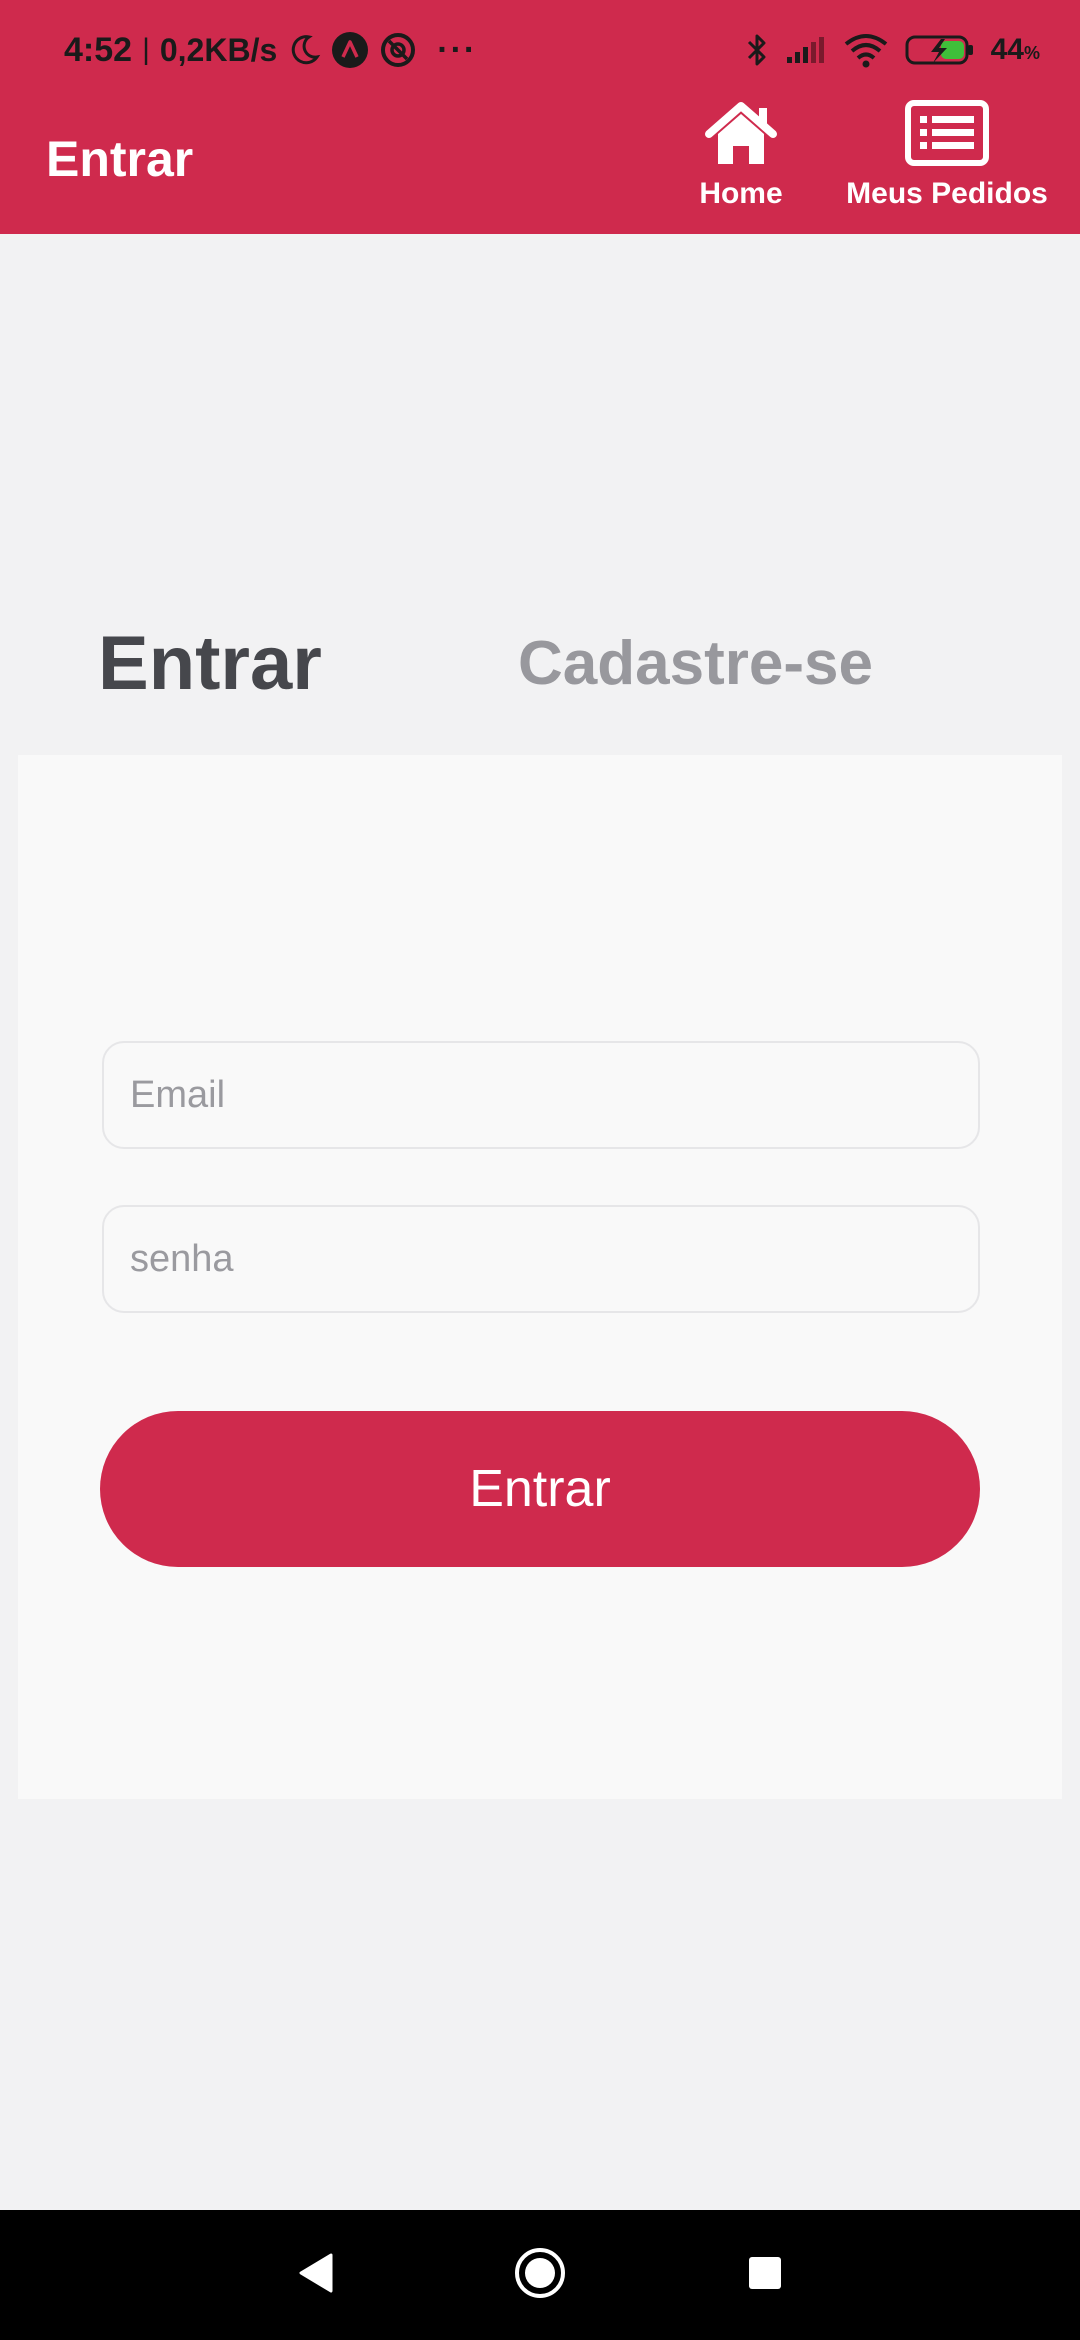 The image size is (1080, 2340). What do you see at coordinates (540, 50) in the screenshot?
I see `status-bar: 4:52 | 0,2KB/s ··· 44%` at bounding box center [540, 50].